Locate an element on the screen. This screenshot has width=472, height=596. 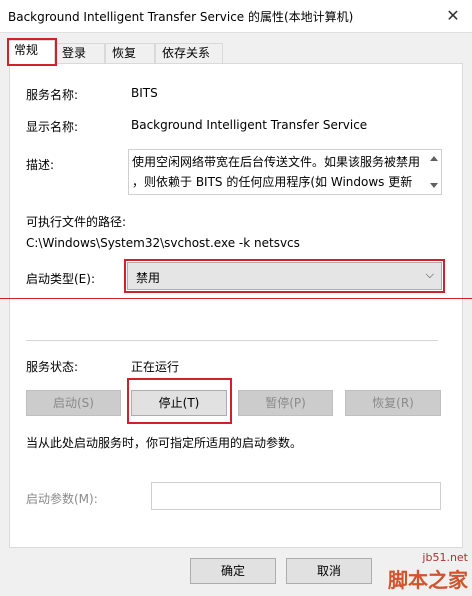
watermark-url: jb51.net is located at coordinates (445, 557).